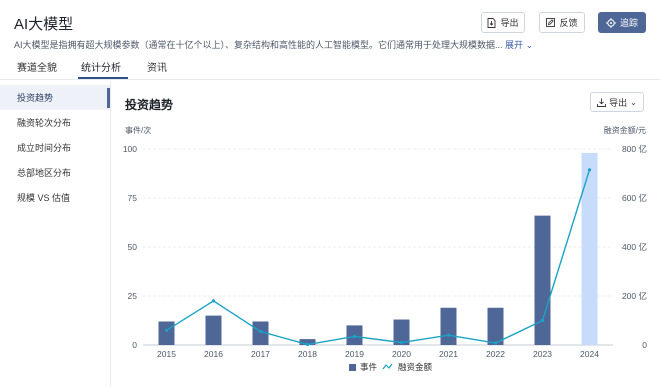 The image size is (660, 387). Describe the element at coordinates (492, 22) in the screenshot. I see `file-export-icon` at that location.